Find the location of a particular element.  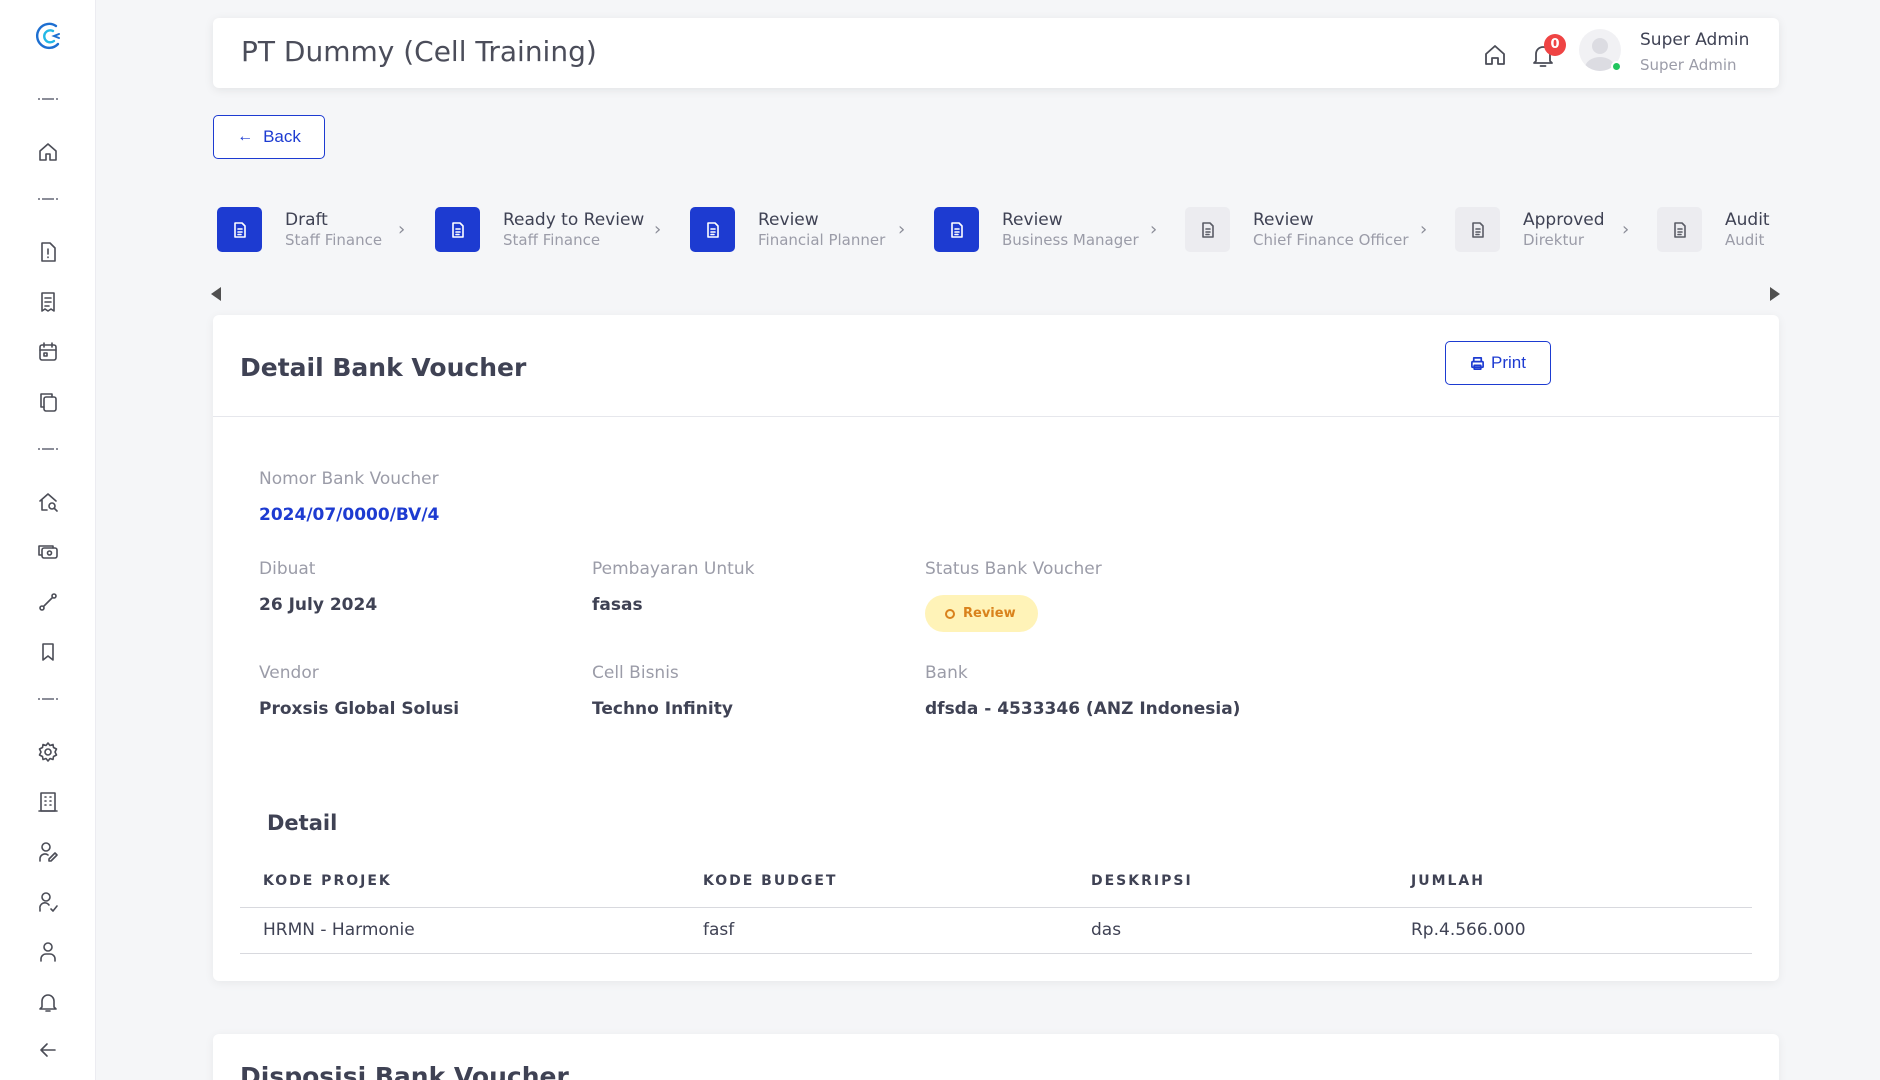

printer-icon is located at coordinates (1477, 363).